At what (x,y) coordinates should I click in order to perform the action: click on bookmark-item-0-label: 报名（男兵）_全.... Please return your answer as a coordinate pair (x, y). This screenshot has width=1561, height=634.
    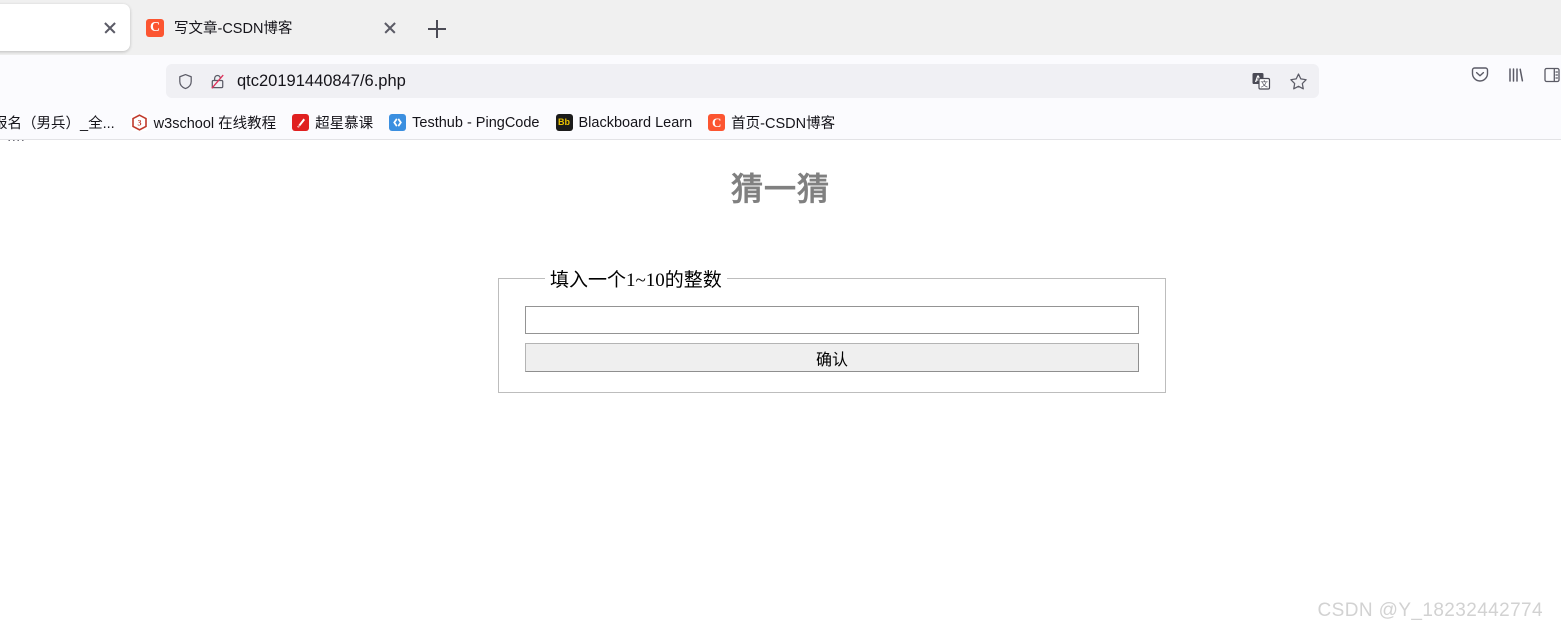
    Looking at the image, I should click on (57, 124).